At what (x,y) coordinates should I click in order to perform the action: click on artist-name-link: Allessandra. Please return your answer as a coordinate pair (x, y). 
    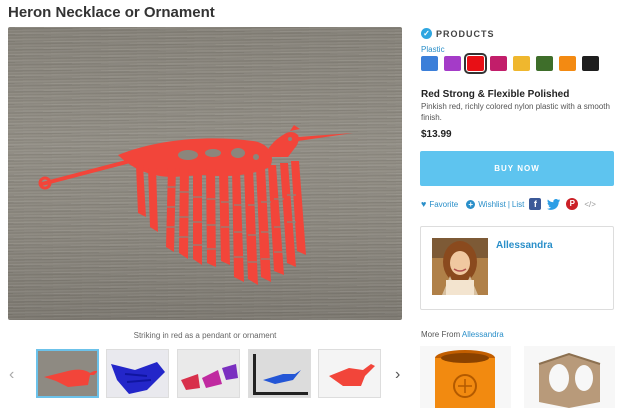
    Looking at the image, I should click on (524, 245).